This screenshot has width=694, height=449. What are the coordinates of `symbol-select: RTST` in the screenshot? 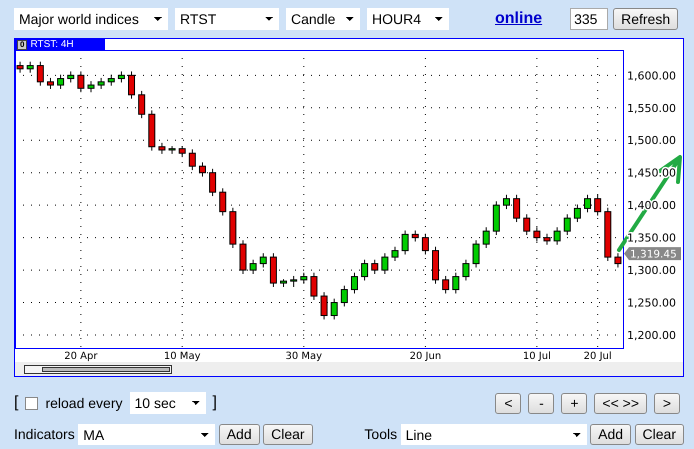 It's located at (227, 19).